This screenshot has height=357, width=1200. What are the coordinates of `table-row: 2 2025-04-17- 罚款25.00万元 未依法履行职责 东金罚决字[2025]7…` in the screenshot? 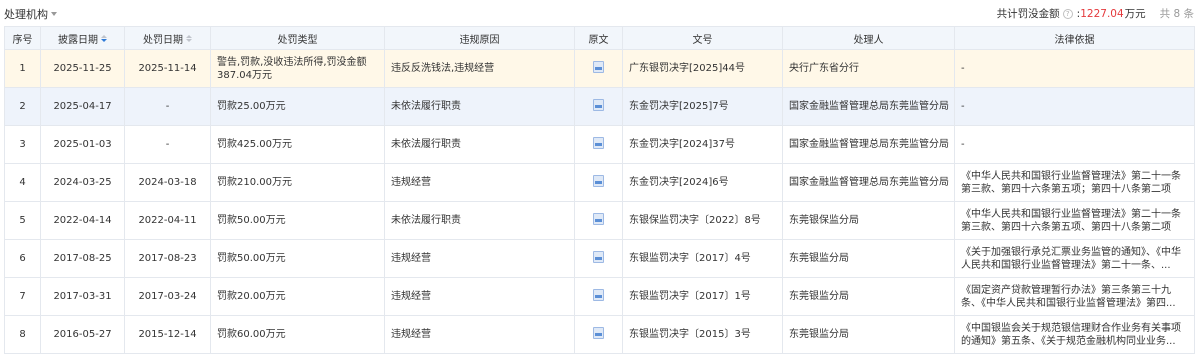 It's located at (599, 106).